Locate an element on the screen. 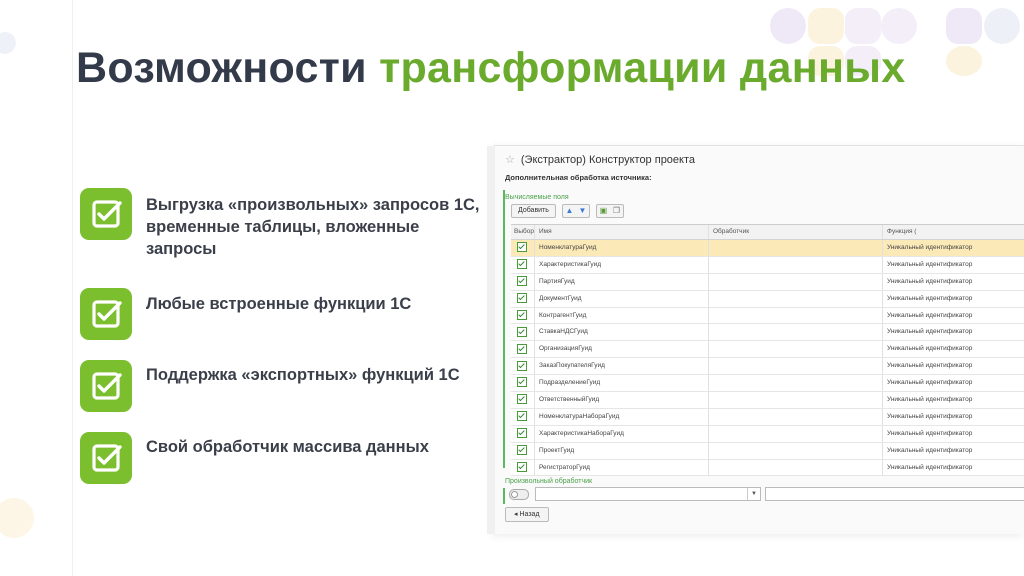  feature-text: Любые встроенные функции 1С is located at coordinates (279, 304).